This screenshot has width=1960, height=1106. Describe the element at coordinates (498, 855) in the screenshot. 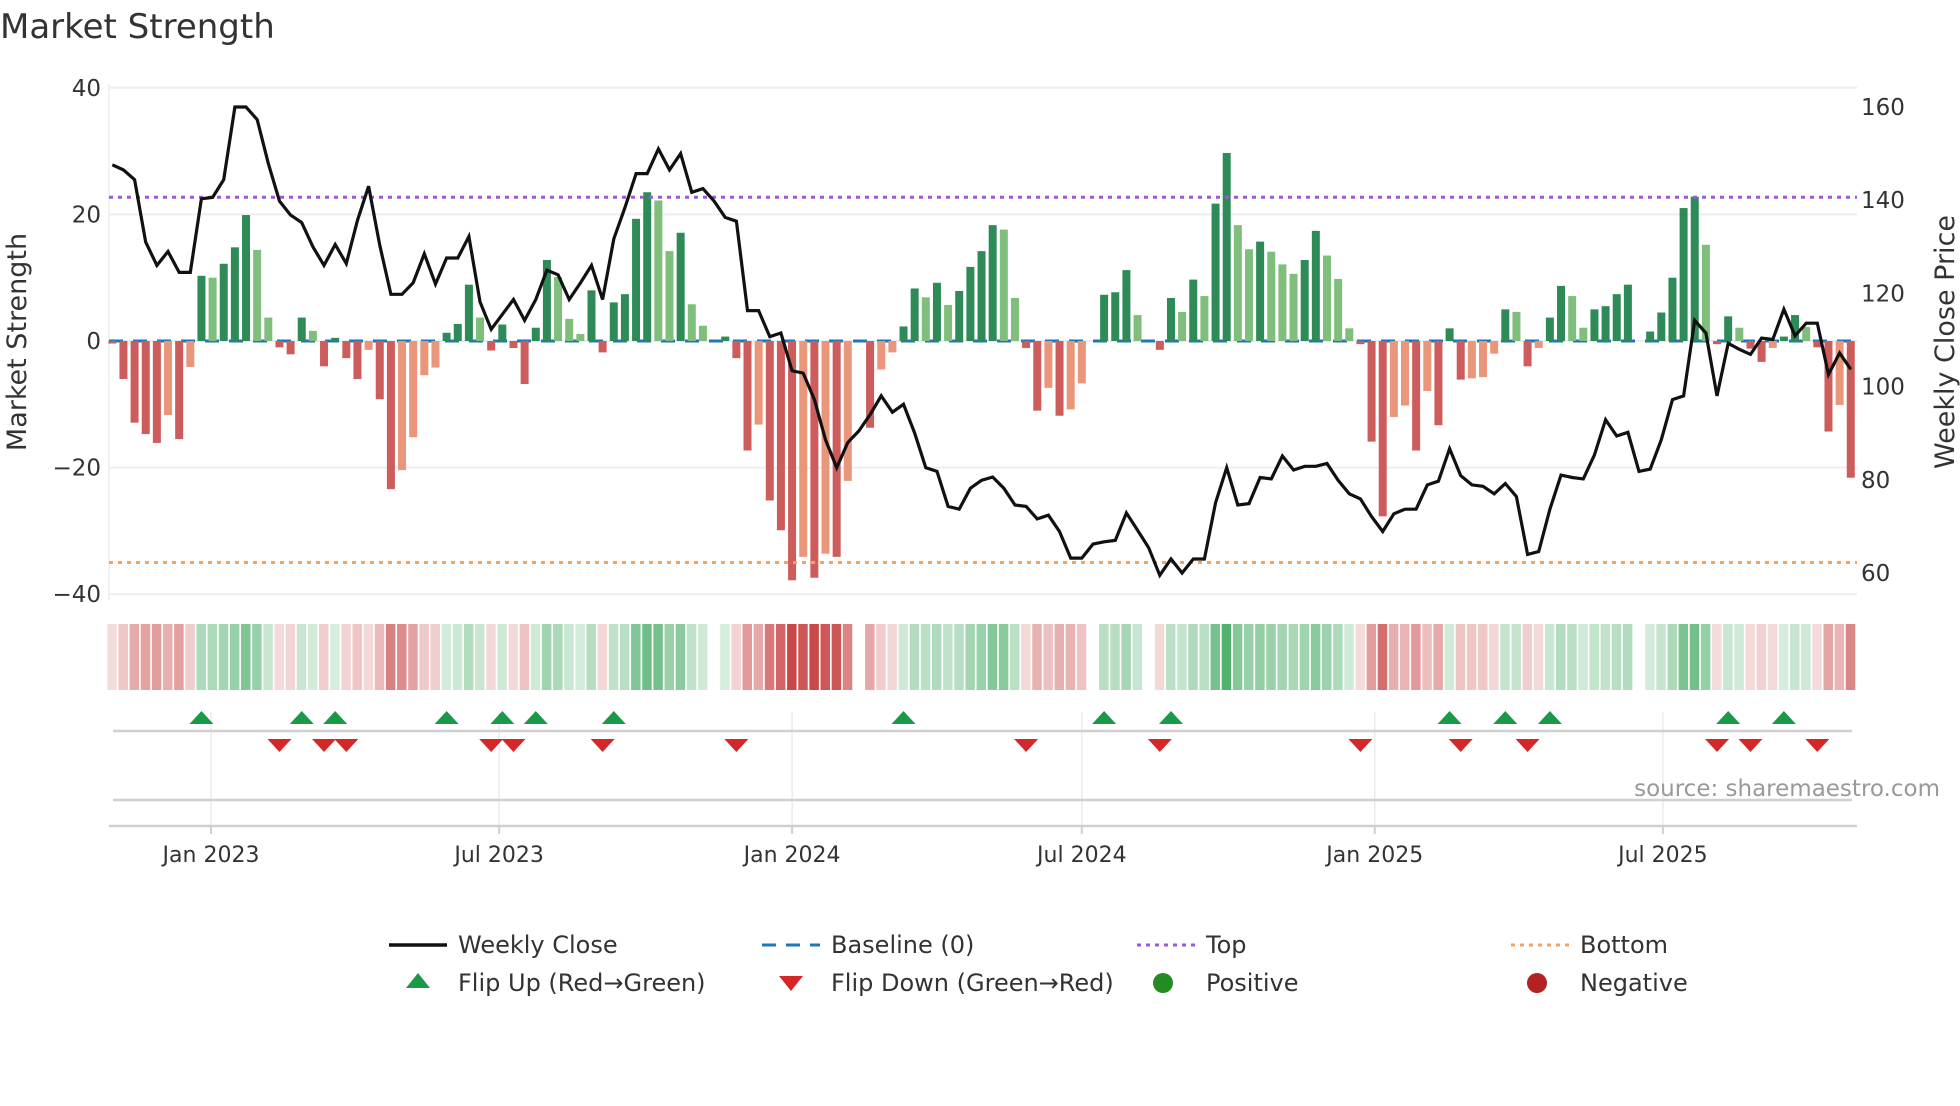

I see `x-tick-label: Jul 2023` at that location.